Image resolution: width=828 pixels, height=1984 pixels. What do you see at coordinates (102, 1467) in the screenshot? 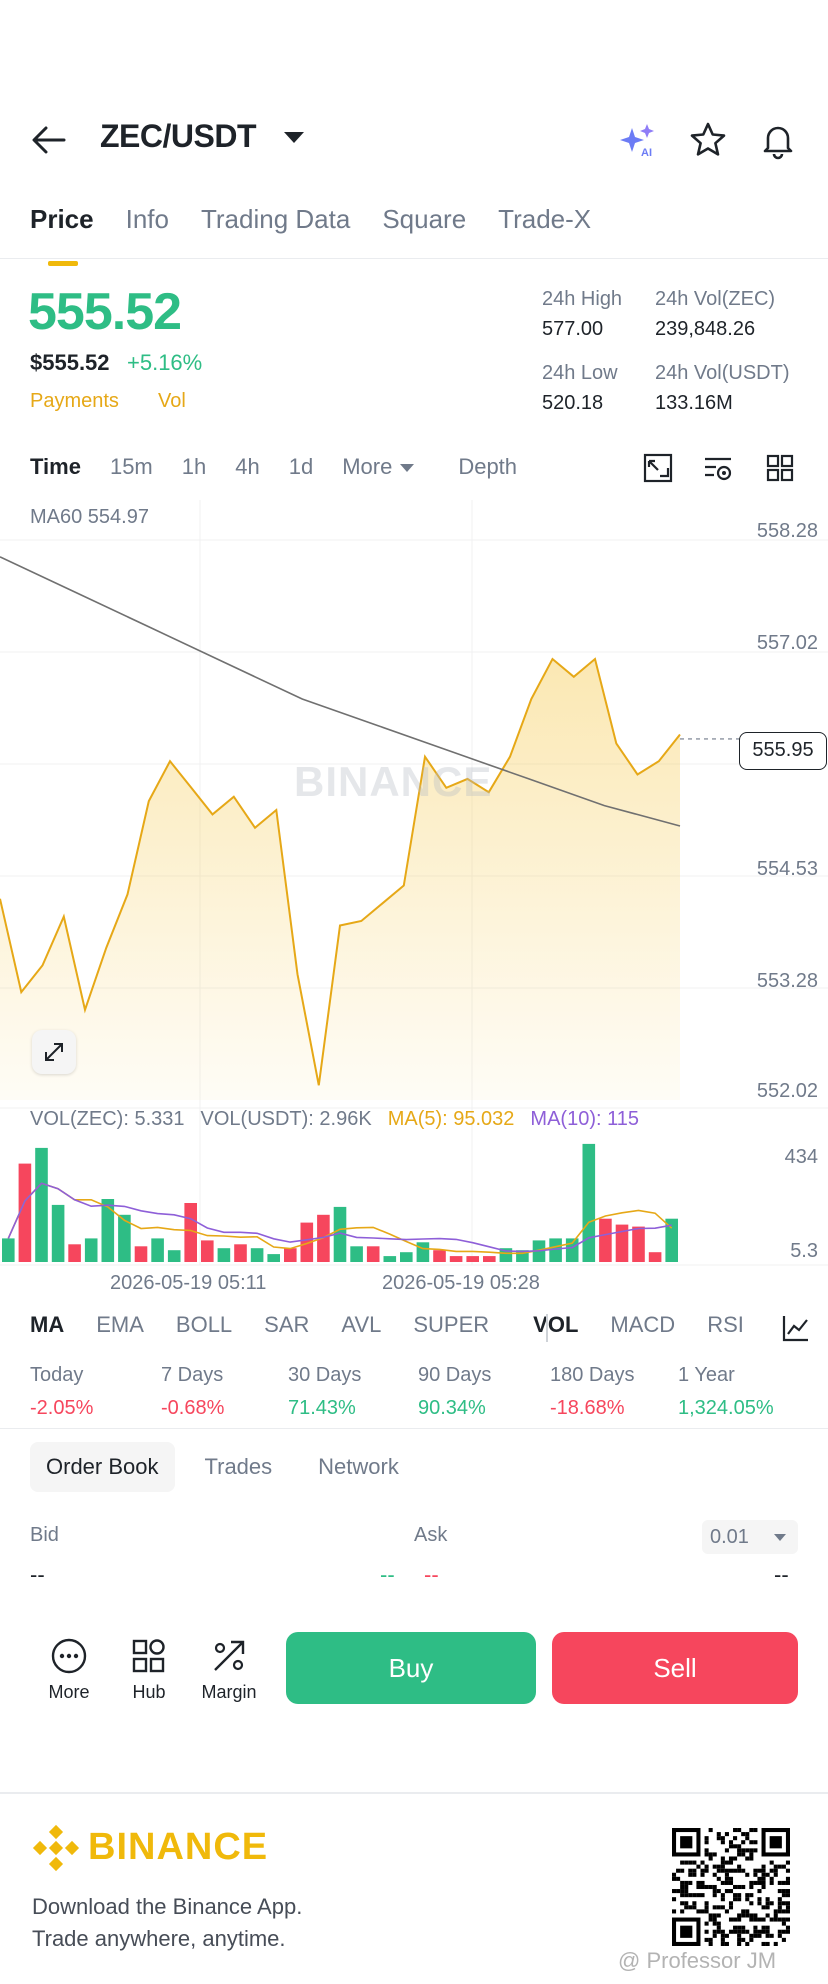
I see `tab-order-book: Order Book` at bounding box center [102, 1467].